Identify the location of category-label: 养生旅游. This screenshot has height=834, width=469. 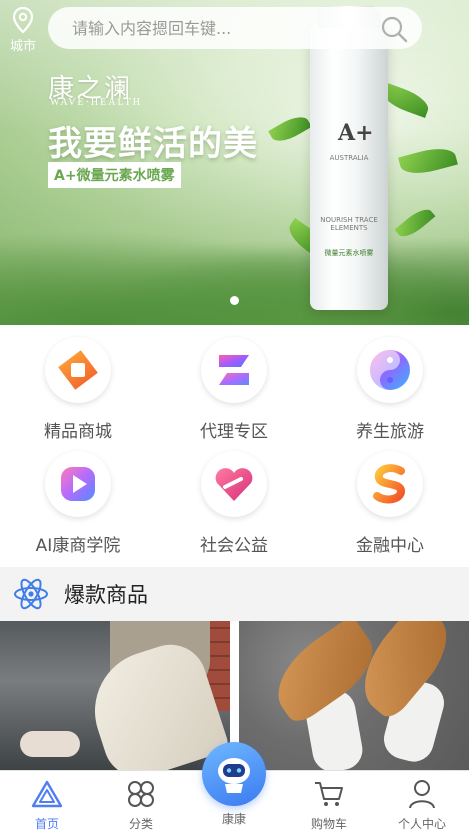
(390, 432).